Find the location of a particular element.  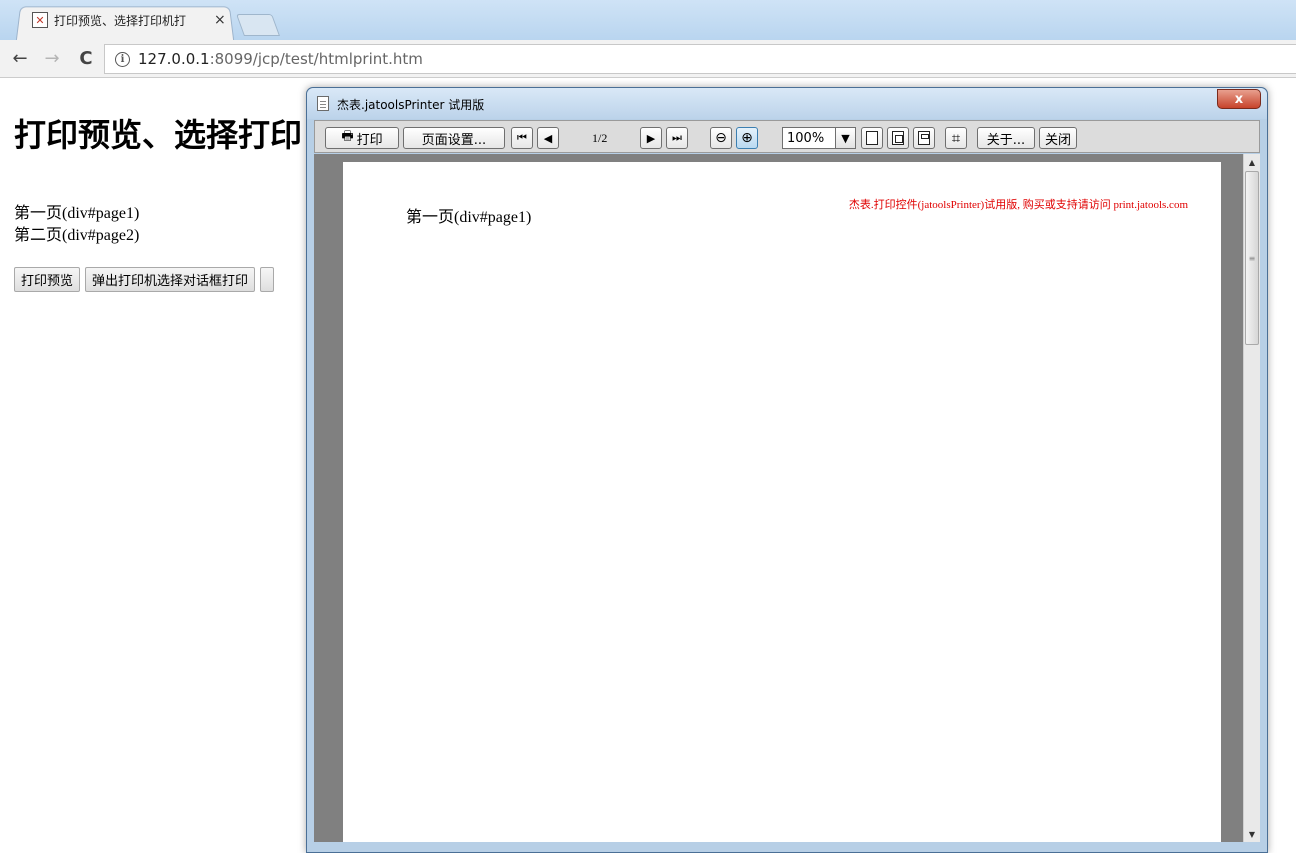

single-page-view-icon is located at coordinates (872, 138).